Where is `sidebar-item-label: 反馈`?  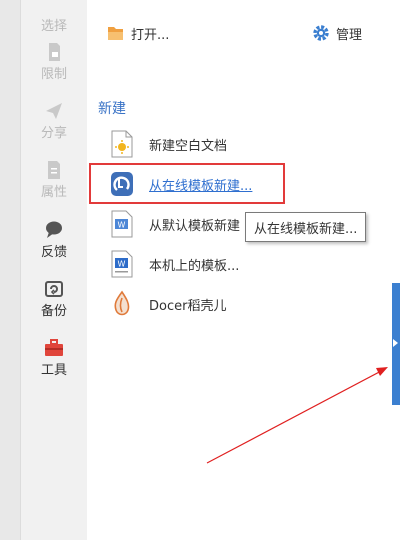 sidebar-item-label: 反馈 is located at coordinates (53, 252).